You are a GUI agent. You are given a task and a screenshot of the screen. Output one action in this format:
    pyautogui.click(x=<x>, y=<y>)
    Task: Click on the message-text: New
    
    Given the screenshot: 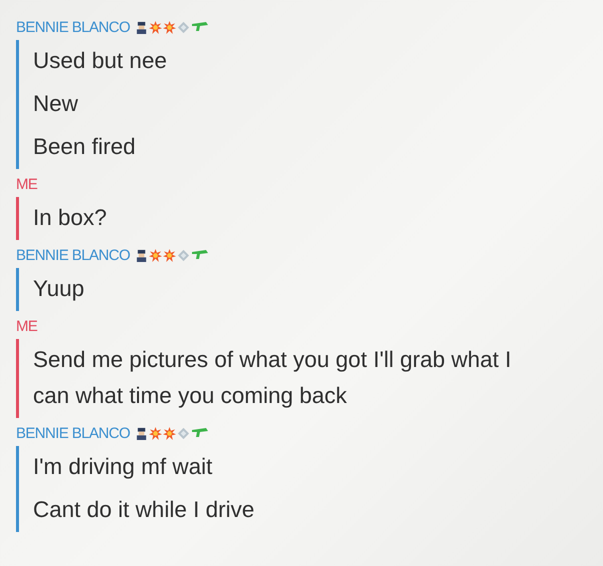 What is the action you would take?
    pyautogui.click(x=56, y=104)
    